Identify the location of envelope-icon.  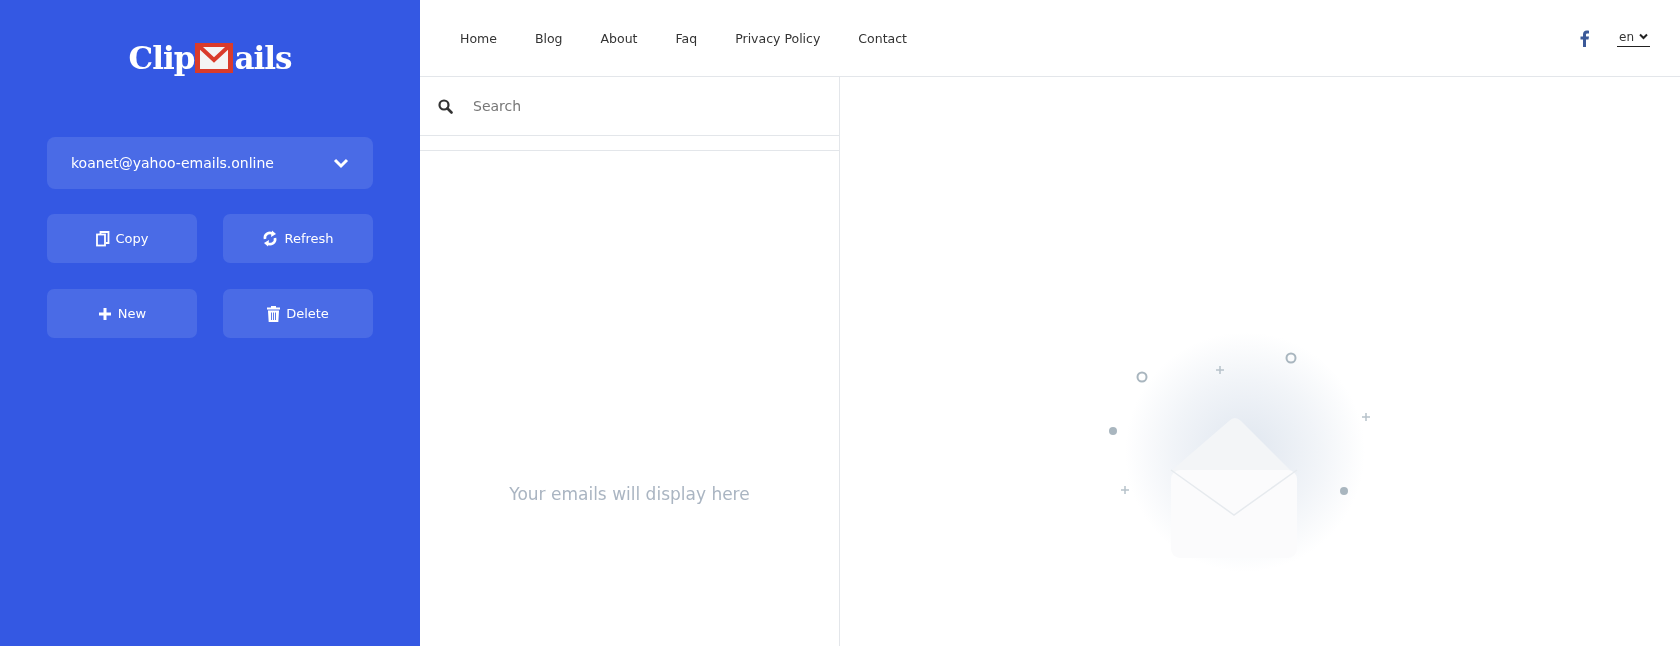
(214, 58).